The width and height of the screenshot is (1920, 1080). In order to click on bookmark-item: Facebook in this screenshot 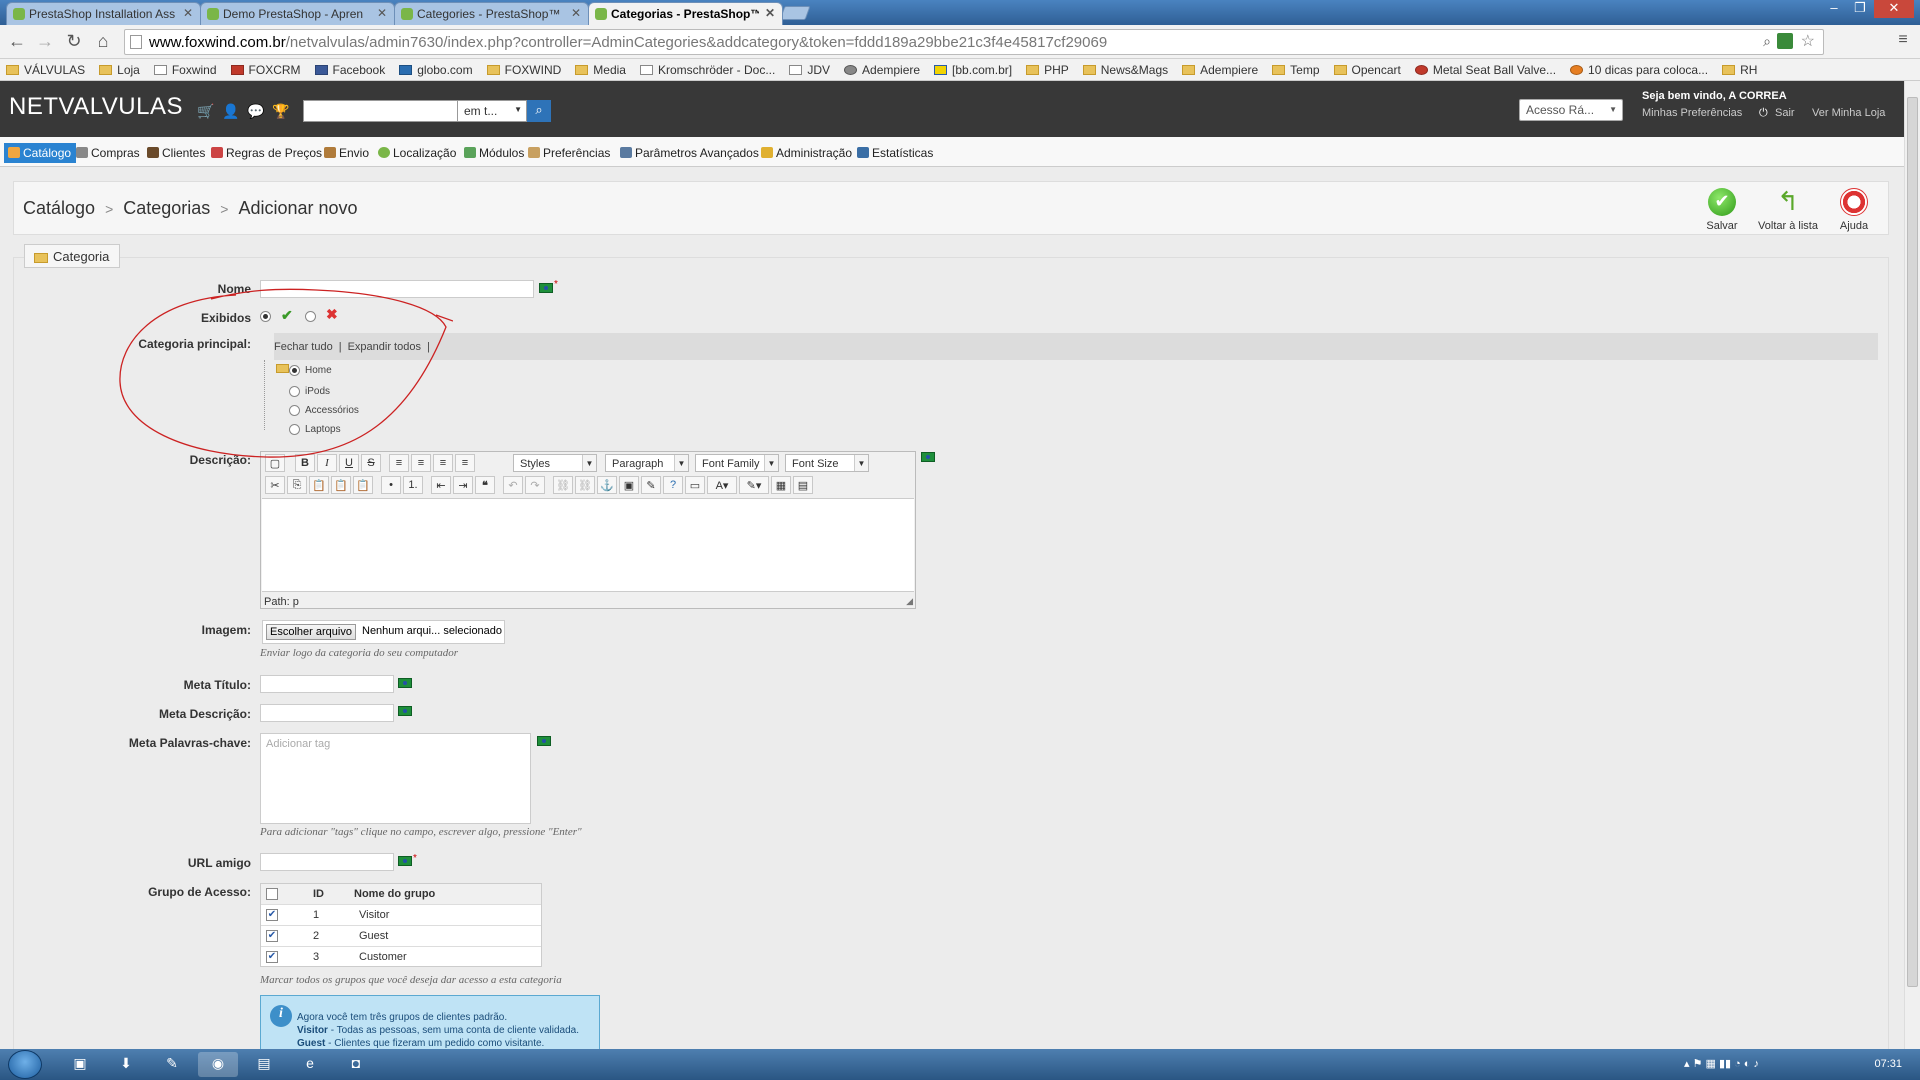, I will do `click(354, 70)`.